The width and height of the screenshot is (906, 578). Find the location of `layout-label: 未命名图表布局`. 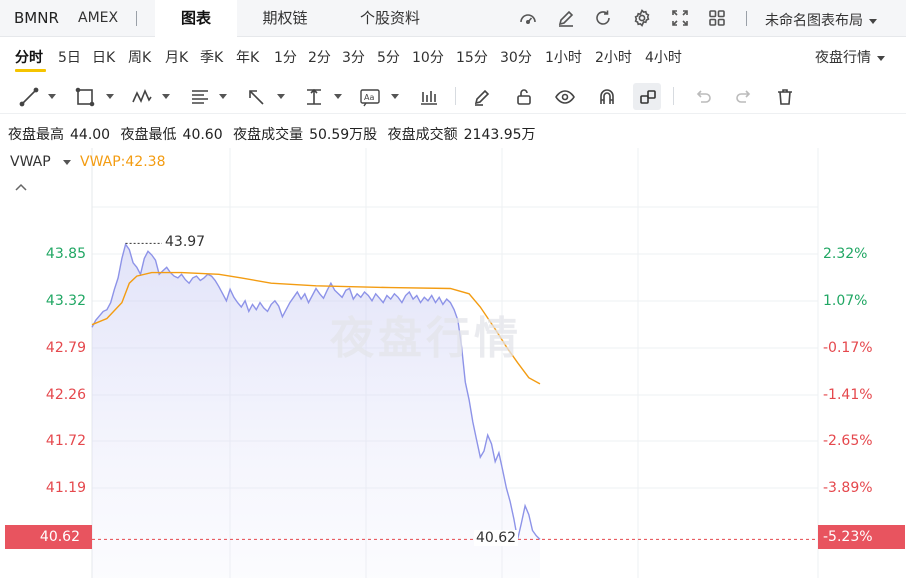

layout-label: 未命名图表布局 is located at coordinates (814, 21).